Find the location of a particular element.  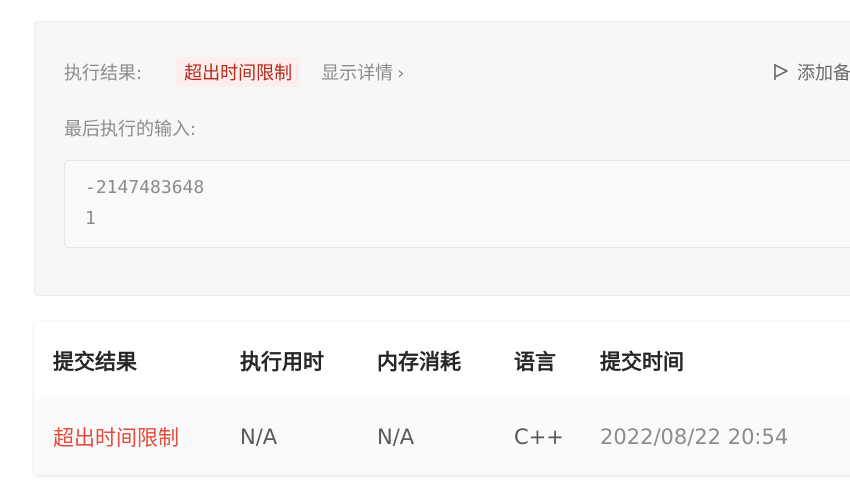

header-runtime: 执行用时 is located at coordinates (282, 360).